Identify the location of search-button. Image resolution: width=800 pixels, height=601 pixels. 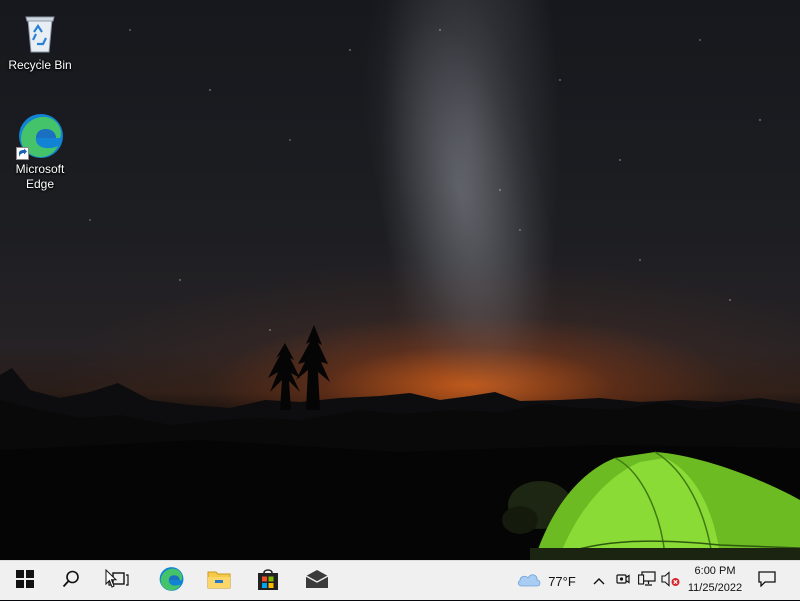
(71, 581).